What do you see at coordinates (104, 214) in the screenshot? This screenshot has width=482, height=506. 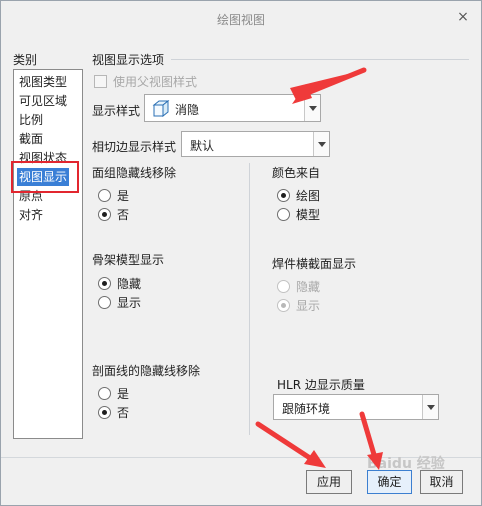 I see `face-group-no-radio` at bounding box center [104, 214].